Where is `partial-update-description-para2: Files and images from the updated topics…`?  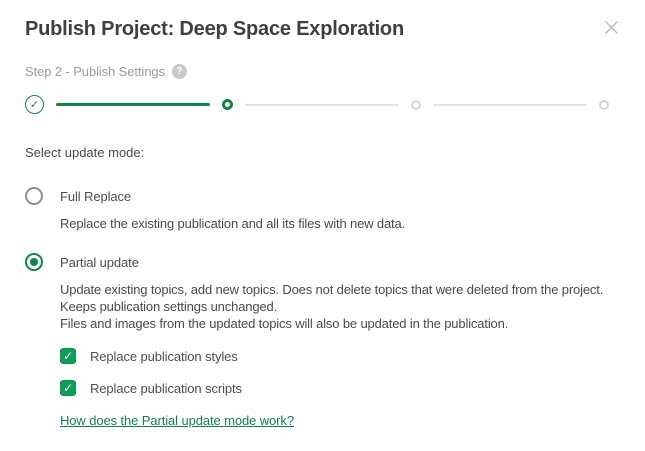 partial-update-description-para2: Files and images from the updated topics… is located at coordinates (284, 323).